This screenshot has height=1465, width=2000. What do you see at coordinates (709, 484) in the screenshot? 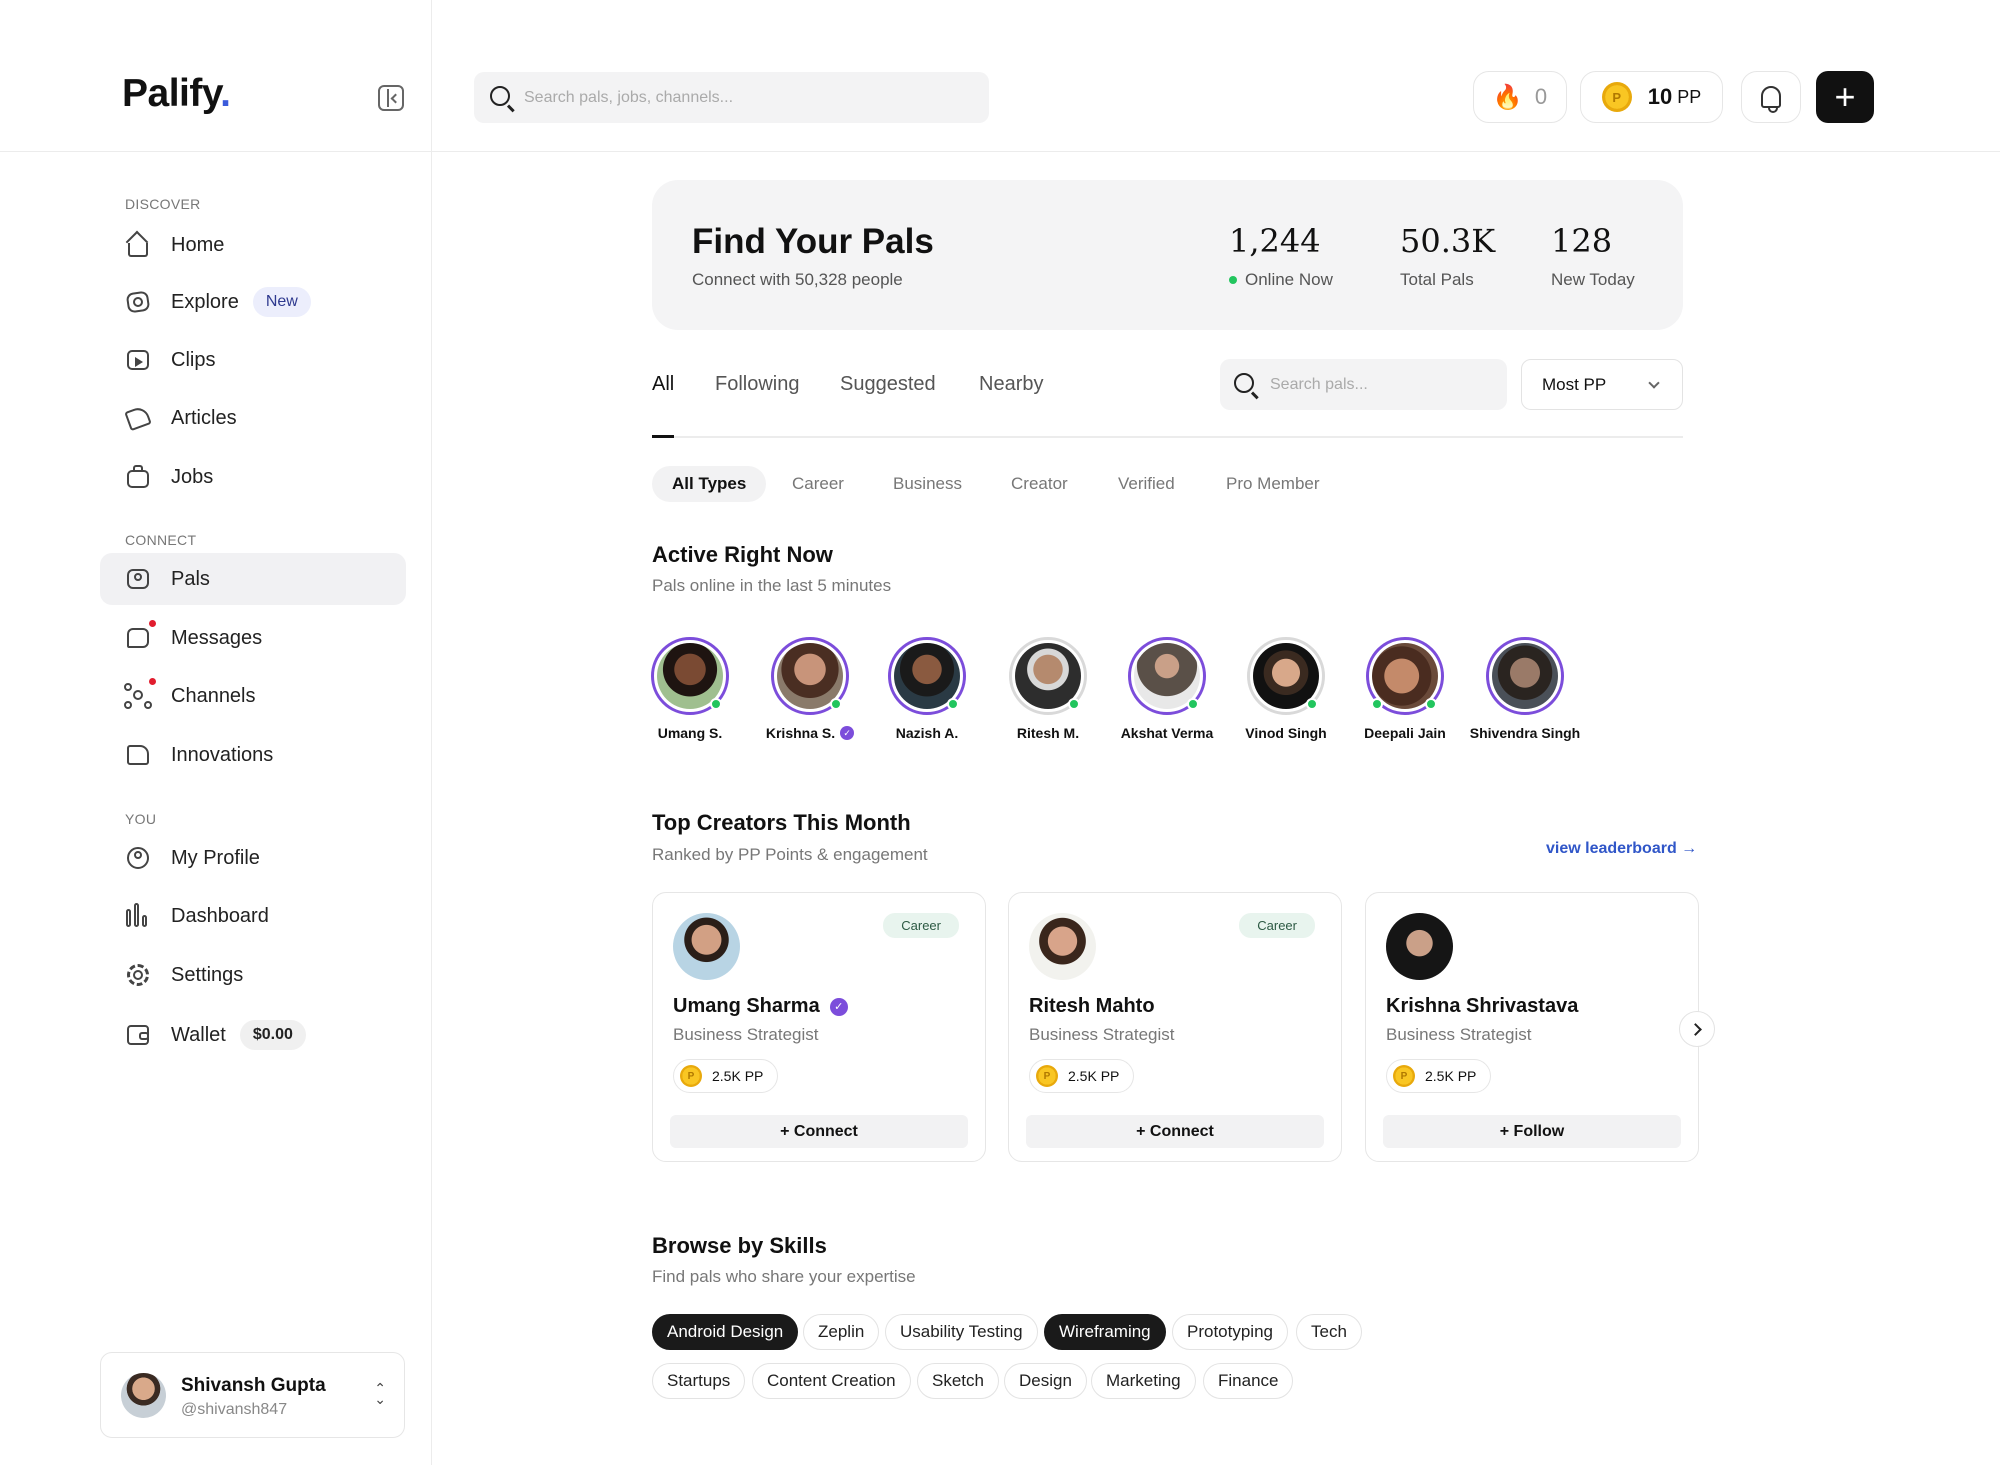
I see `filter-all-types: All Types` at bounding box center [709, 484].